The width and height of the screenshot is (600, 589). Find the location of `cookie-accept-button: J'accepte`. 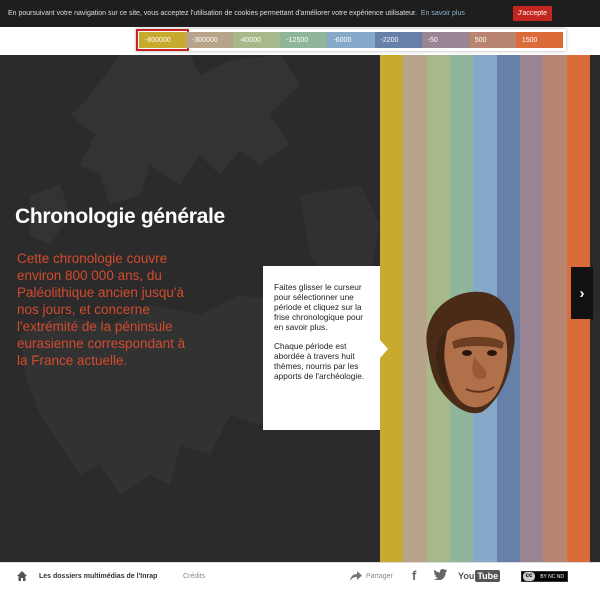

cookie-accept-button: J'accepte is located at coordinates (532, 13).